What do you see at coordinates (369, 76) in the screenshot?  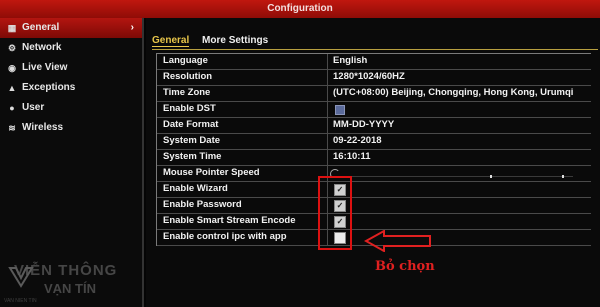 I see `resolution-select: 1280*1024/60HZ` at bounding box center [369, 76].